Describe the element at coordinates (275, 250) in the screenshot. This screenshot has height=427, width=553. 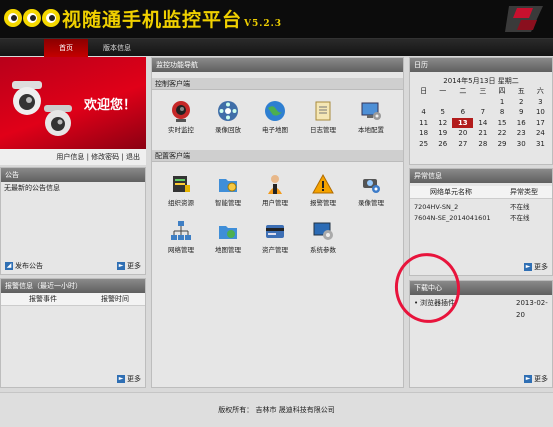
I see `tile-label: 资产管理` at that location.